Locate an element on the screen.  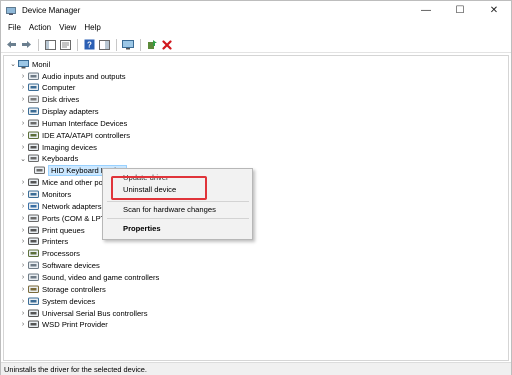
properties-icon is located at coordinates (65, 44).